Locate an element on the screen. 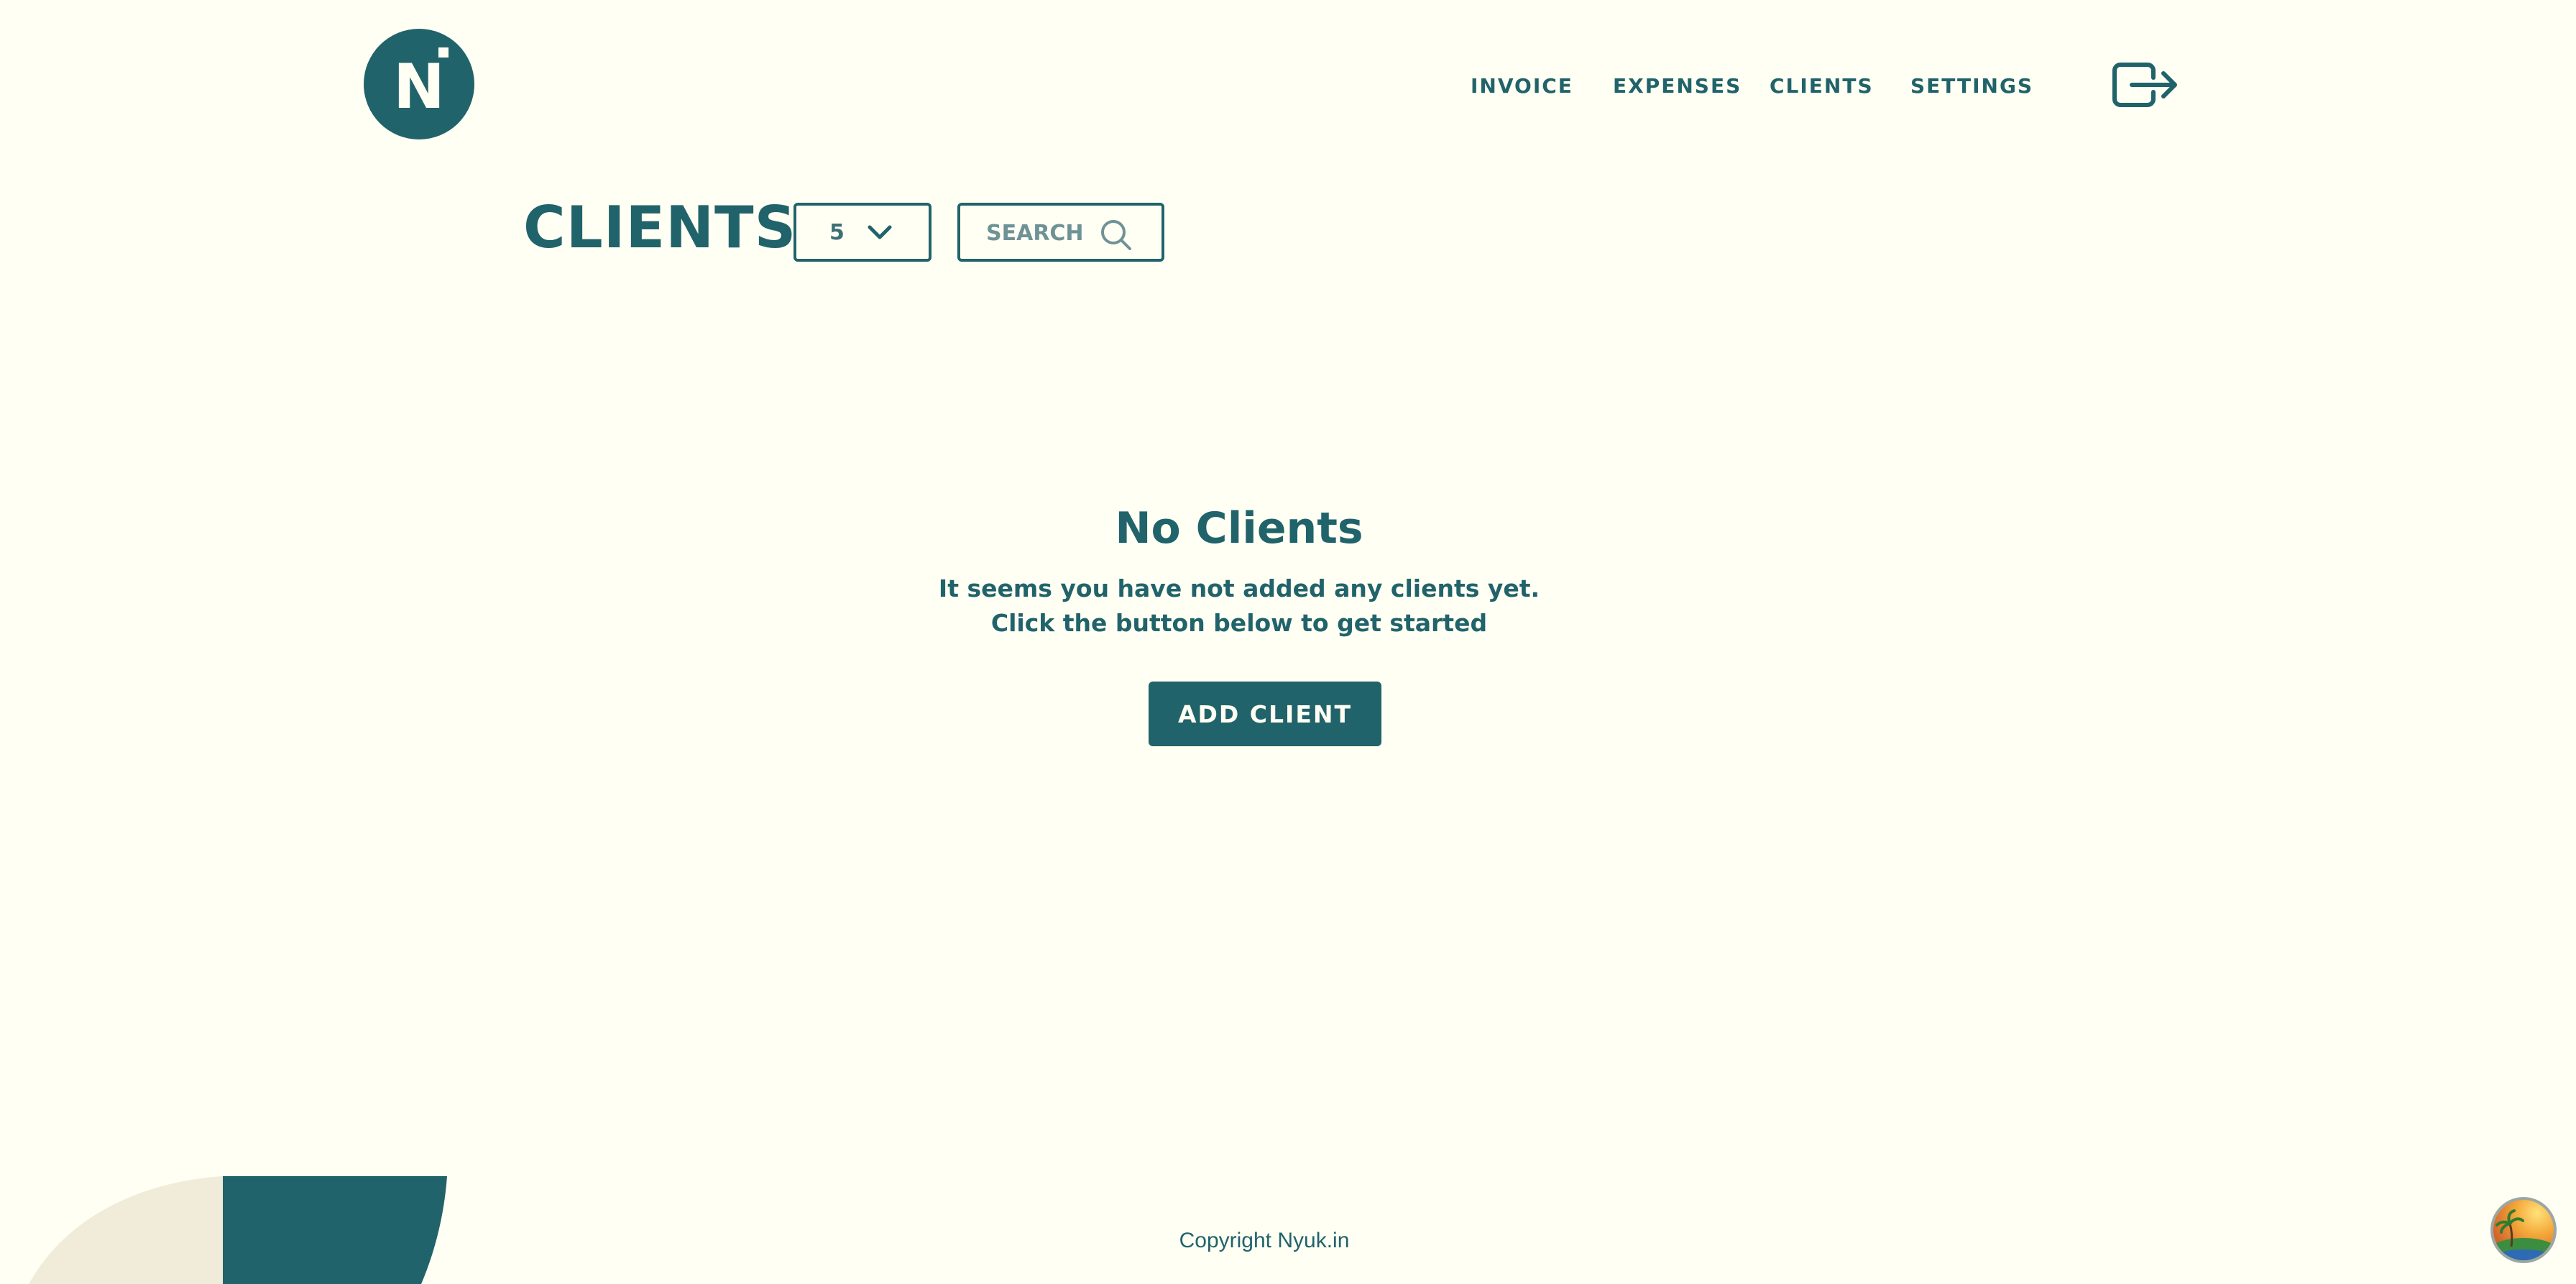 This screenshot has height=1284, width=2576. copyright-text: Copyright Nyuk.in is located at coordinates (1264, 1240).